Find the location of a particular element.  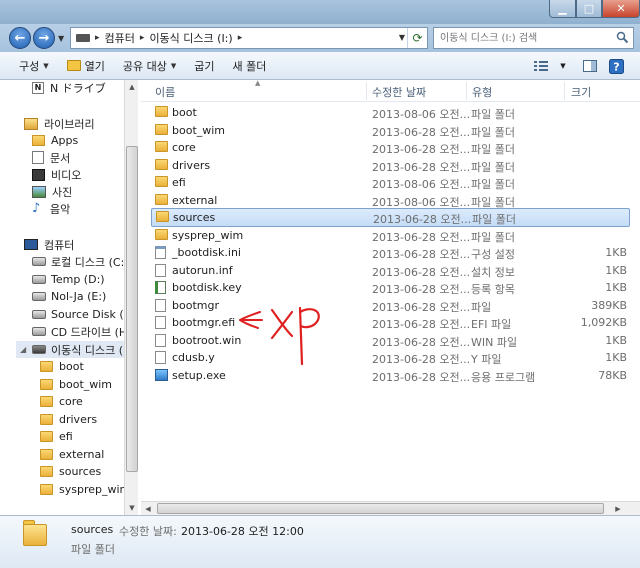

view-dropdown-button: ▼ is located at coordinates (563, 66).